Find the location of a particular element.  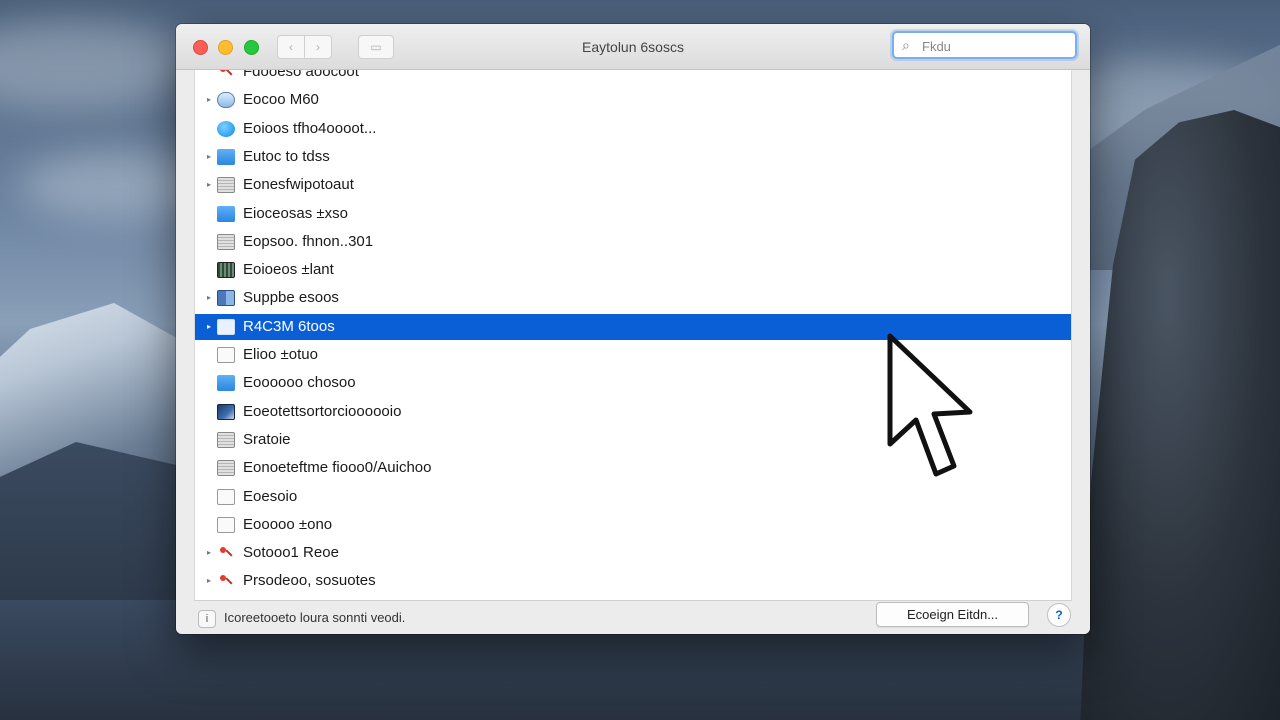

list-item: ▸ Eocoo M60 is located at coordinates (633, 100).